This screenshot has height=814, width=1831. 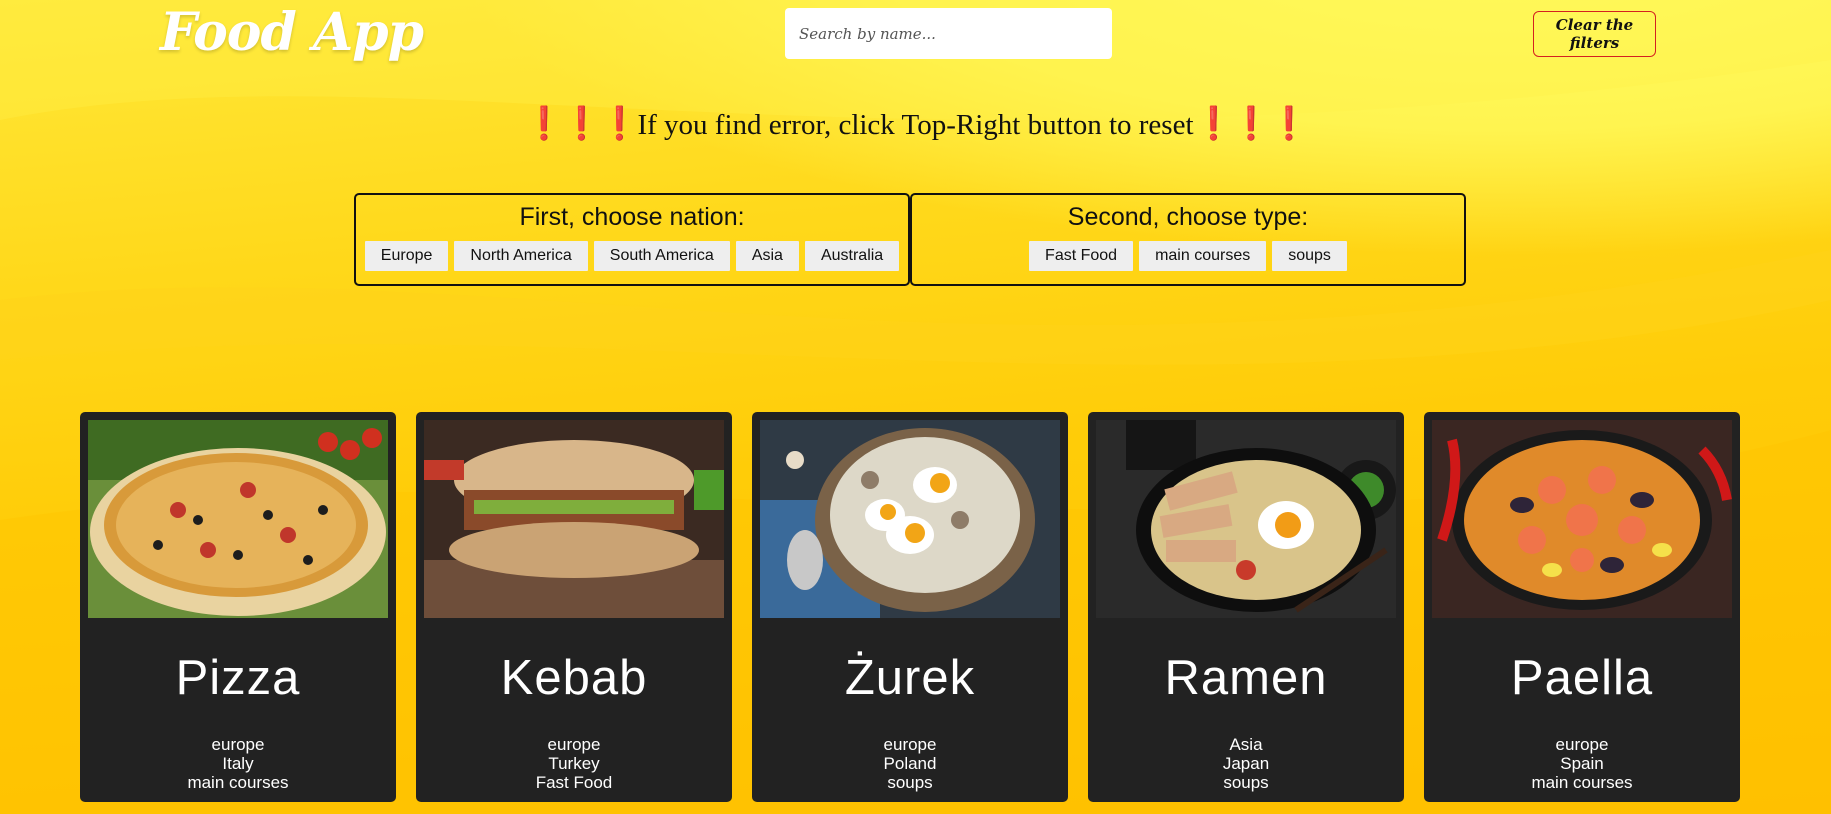 What do you see at coordinates (406, 256) in the screenshot?
I see `filter-europe: Europe` at bounding box center [406, 256].